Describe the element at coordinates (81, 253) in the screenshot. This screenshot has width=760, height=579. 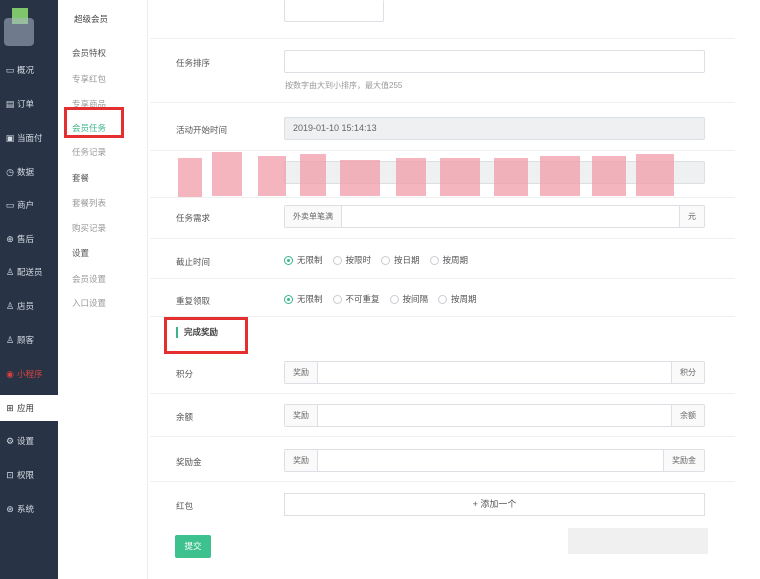
I see `submenu-group-settings: 设置` at that location.